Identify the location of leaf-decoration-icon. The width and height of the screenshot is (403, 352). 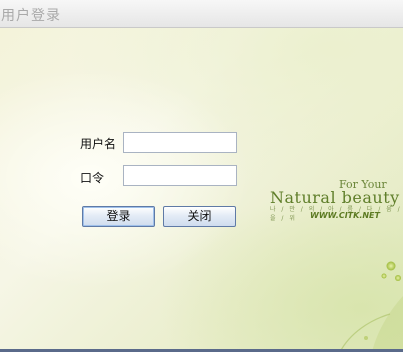
(371, 306).